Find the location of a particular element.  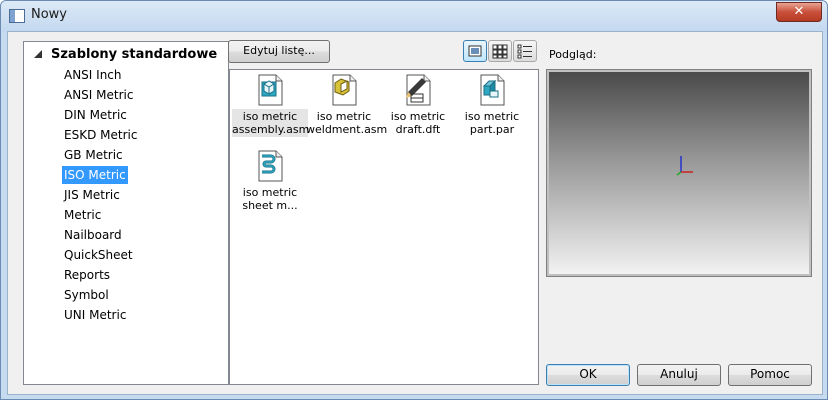

tree-root-label: Szablony standardowe is located at coordinates (134, 54).